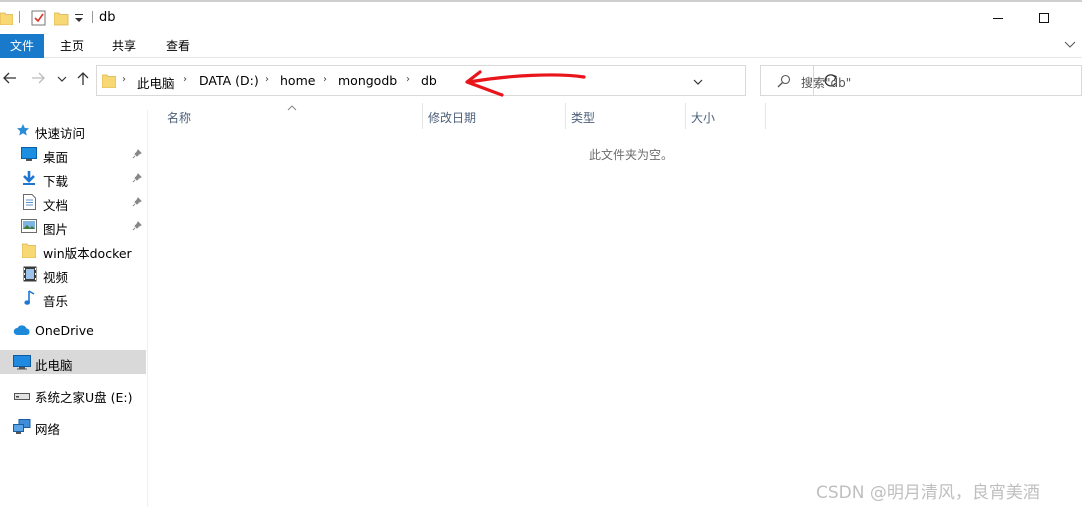  Describe the element at coordinates (178, 46) in the screenshot. I see `tab-view: 查看` at that location.